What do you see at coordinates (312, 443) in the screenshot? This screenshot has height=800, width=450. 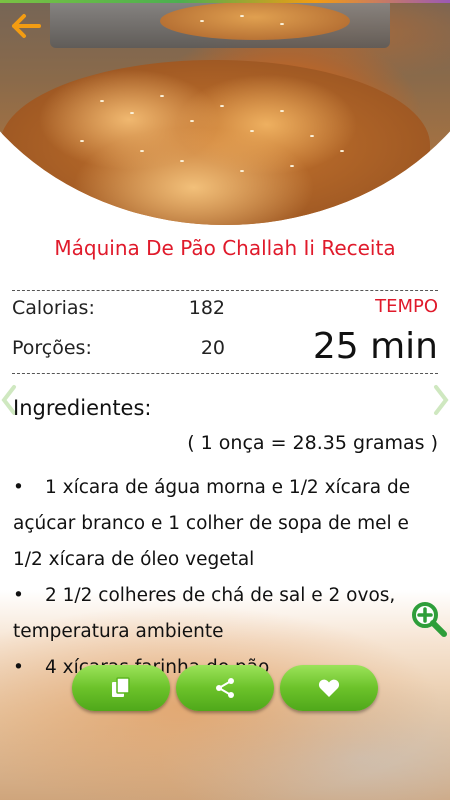 I see `unit-conversion-note: ( 1 onça = 28.35 gramas )` at bounding box center [312, 443].